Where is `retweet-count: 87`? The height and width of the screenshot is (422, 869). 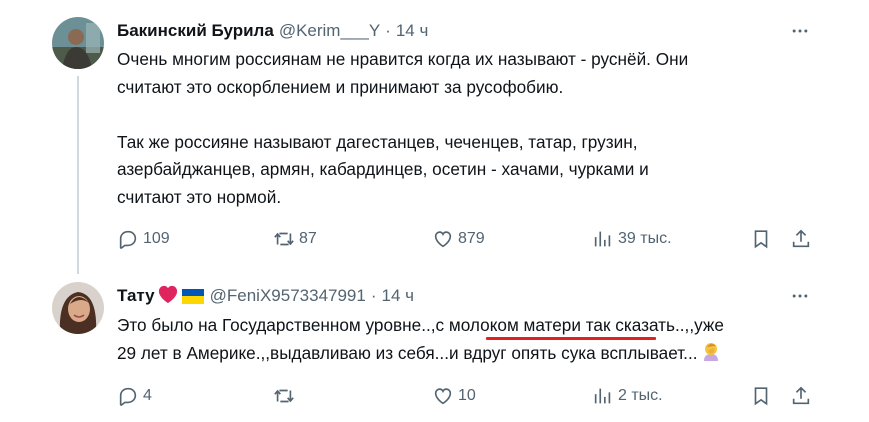 retweet-count: 87 is located at coordinates (308, 238).